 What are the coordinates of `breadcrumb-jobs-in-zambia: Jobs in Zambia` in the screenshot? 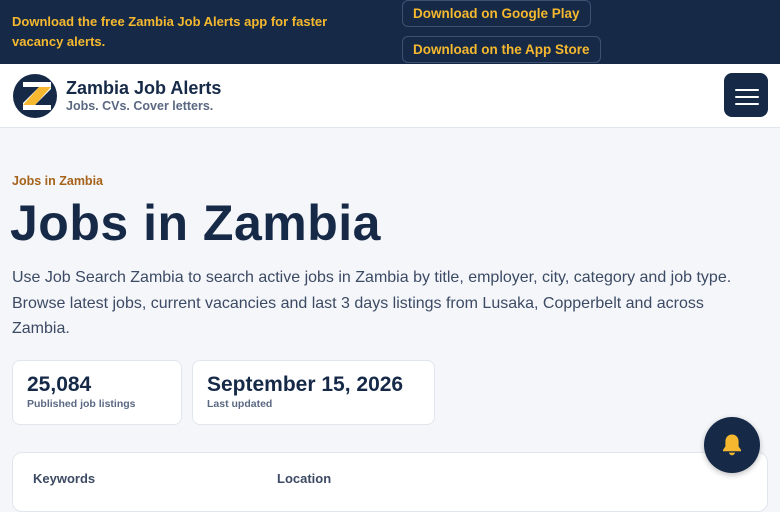 It's located at (57, 181).